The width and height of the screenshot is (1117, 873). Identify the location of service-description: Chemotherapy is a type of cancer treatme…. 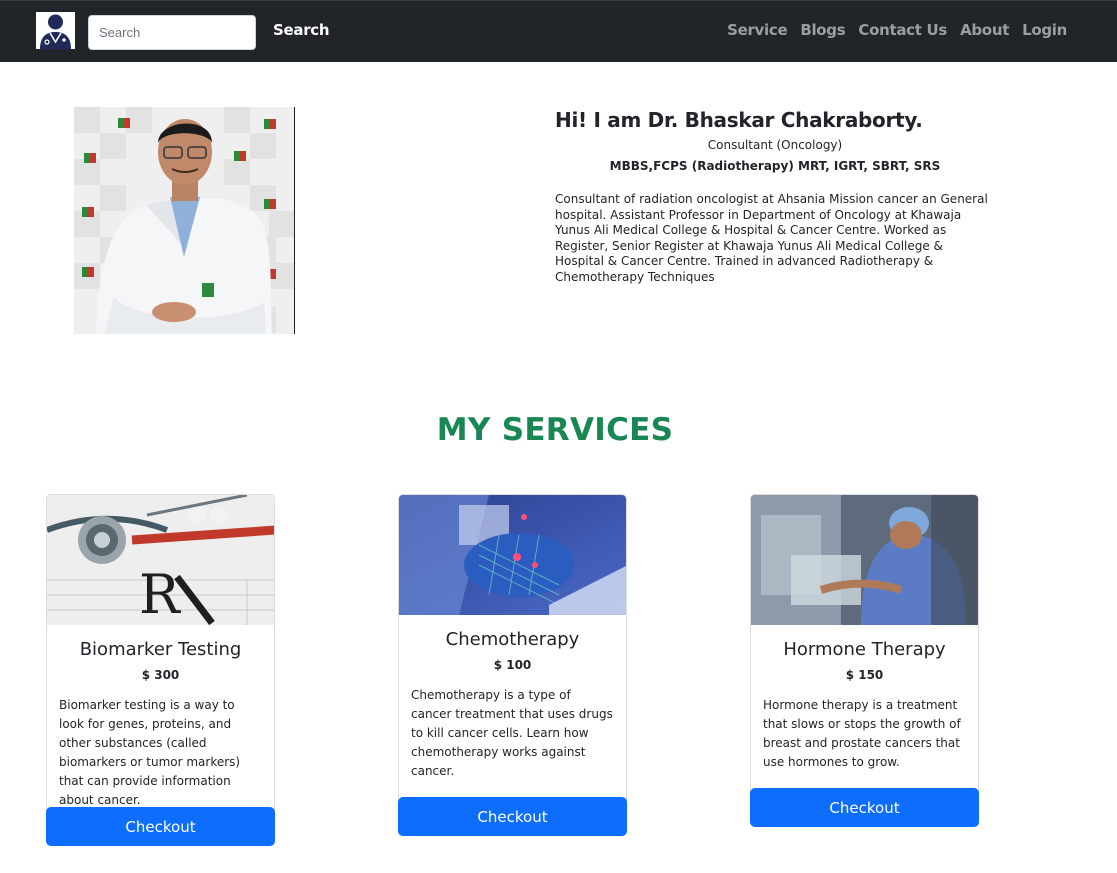
(512, 733).